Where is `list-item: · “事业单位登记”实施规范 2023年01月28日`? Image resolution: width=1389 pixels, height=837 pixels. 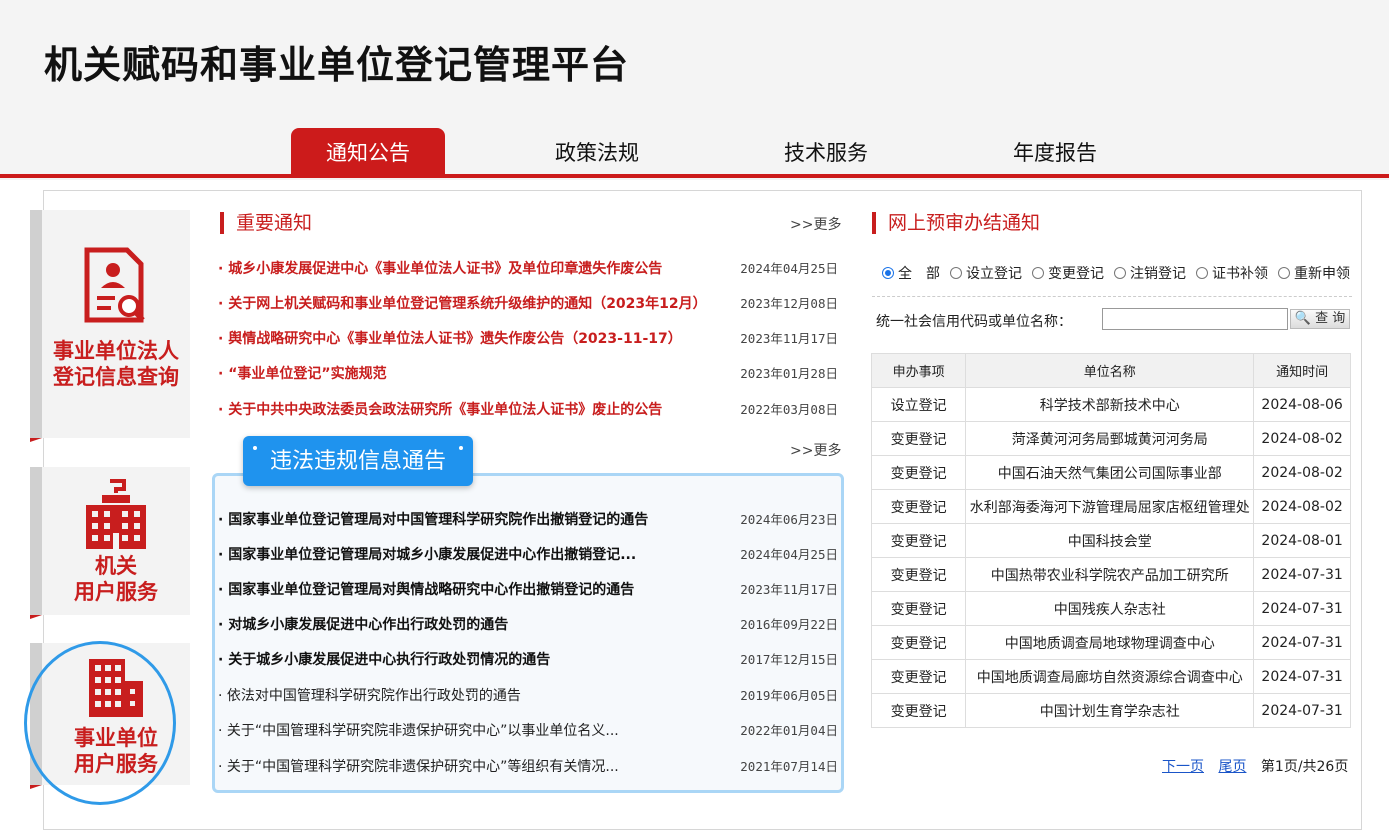
list-item: · “事业单位登记”实施规范 2023年01月28日 is located at coordinates (528, 375).